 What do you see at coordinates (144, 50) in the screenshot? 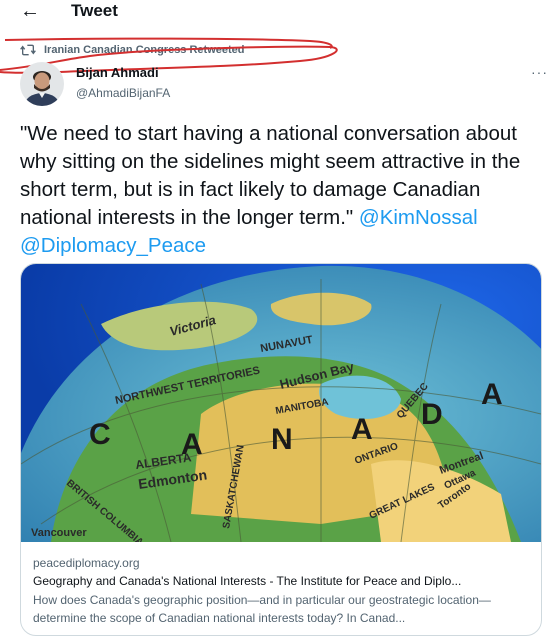
I see `retweet-label: Iranian Canadian Congress Retweeted` at bounding box center [144, 50].